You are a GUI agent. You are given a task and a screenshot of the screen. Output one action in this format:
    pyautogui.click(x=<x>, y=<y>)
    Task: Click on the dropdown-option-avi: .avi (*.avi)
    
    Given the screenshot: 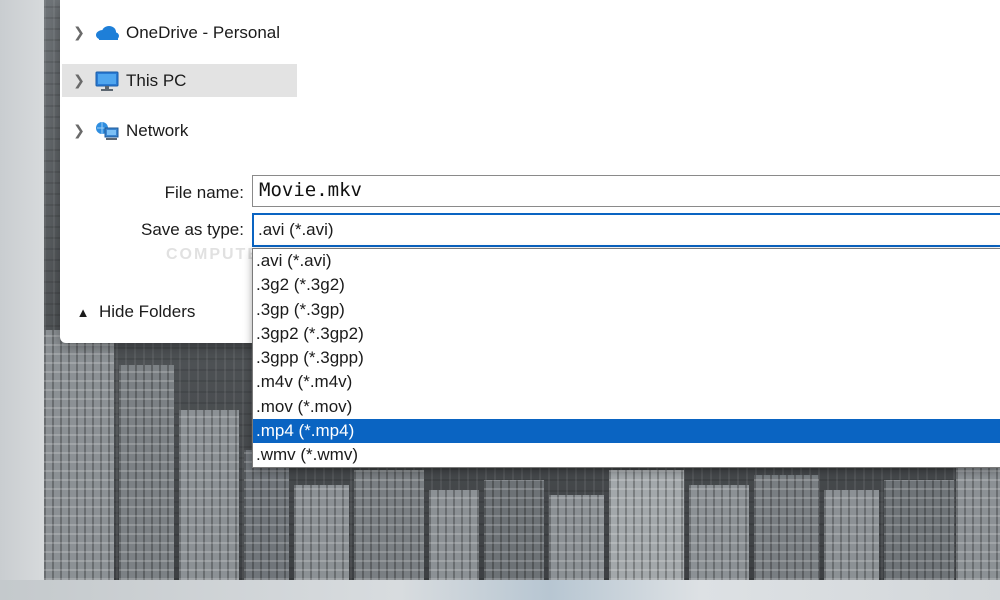 What is the action you would take?
    pyautogui.click(x=626, y=261)
    